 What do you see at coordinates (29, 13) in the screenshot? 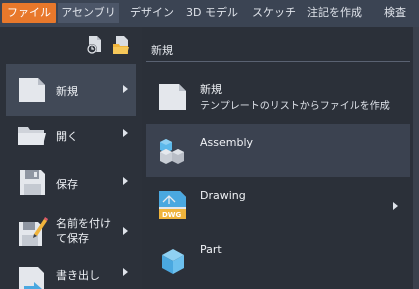
I see `tab-file: ファイル` at bounding box center [29, 13].